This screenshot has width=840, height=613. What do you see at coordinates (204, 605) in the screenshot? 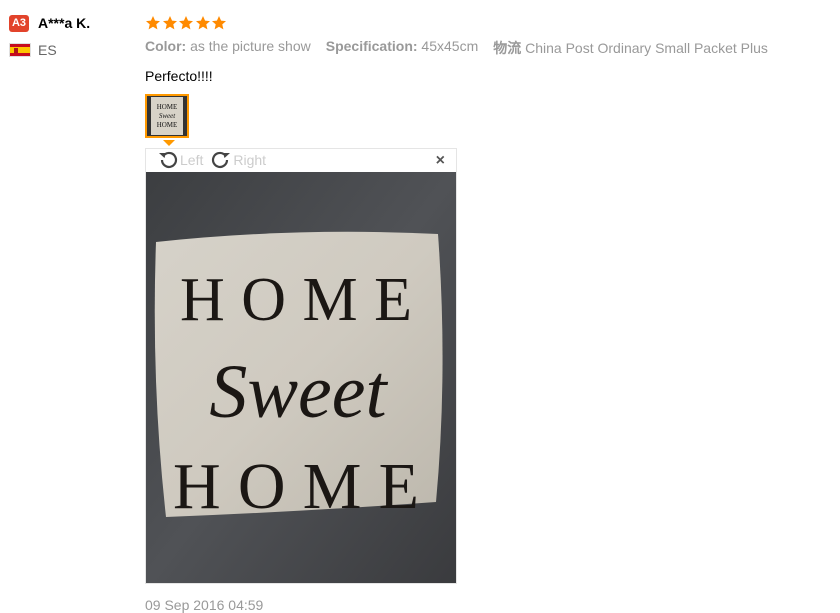
I see `review-date: 09 Sep 2016 04:59` at bounding box center [204, 605].